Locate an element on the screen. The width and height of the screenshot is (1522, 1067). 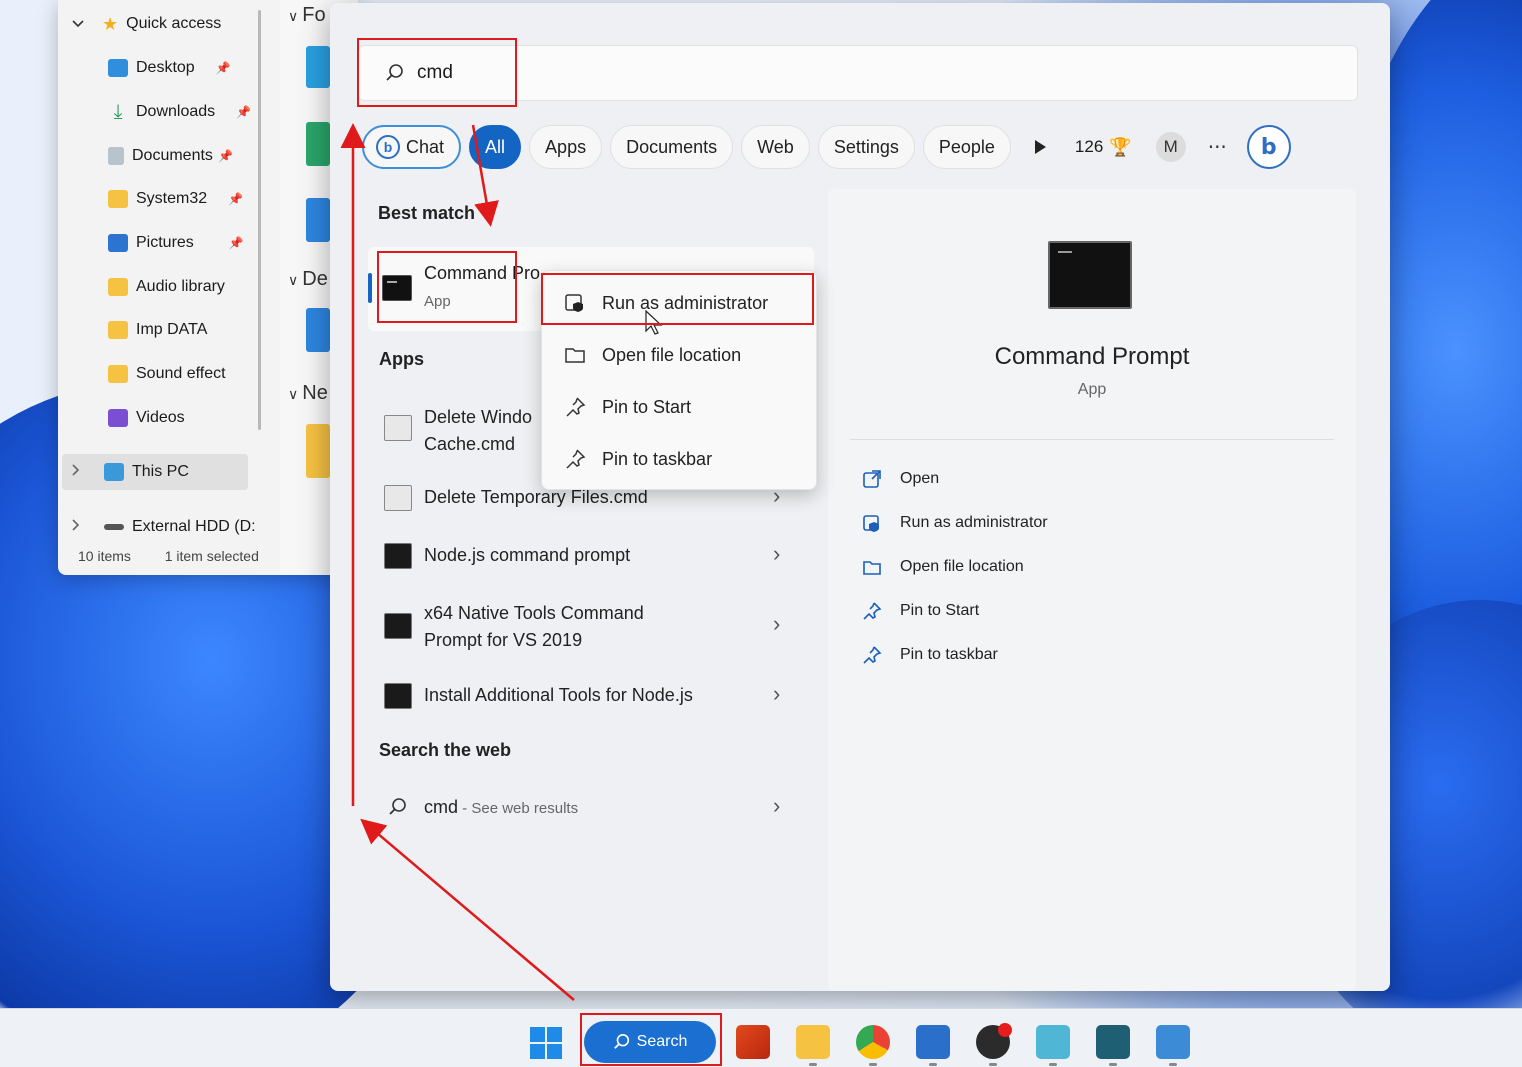
filter-settings: Settings is located at coordinates (866, 147).